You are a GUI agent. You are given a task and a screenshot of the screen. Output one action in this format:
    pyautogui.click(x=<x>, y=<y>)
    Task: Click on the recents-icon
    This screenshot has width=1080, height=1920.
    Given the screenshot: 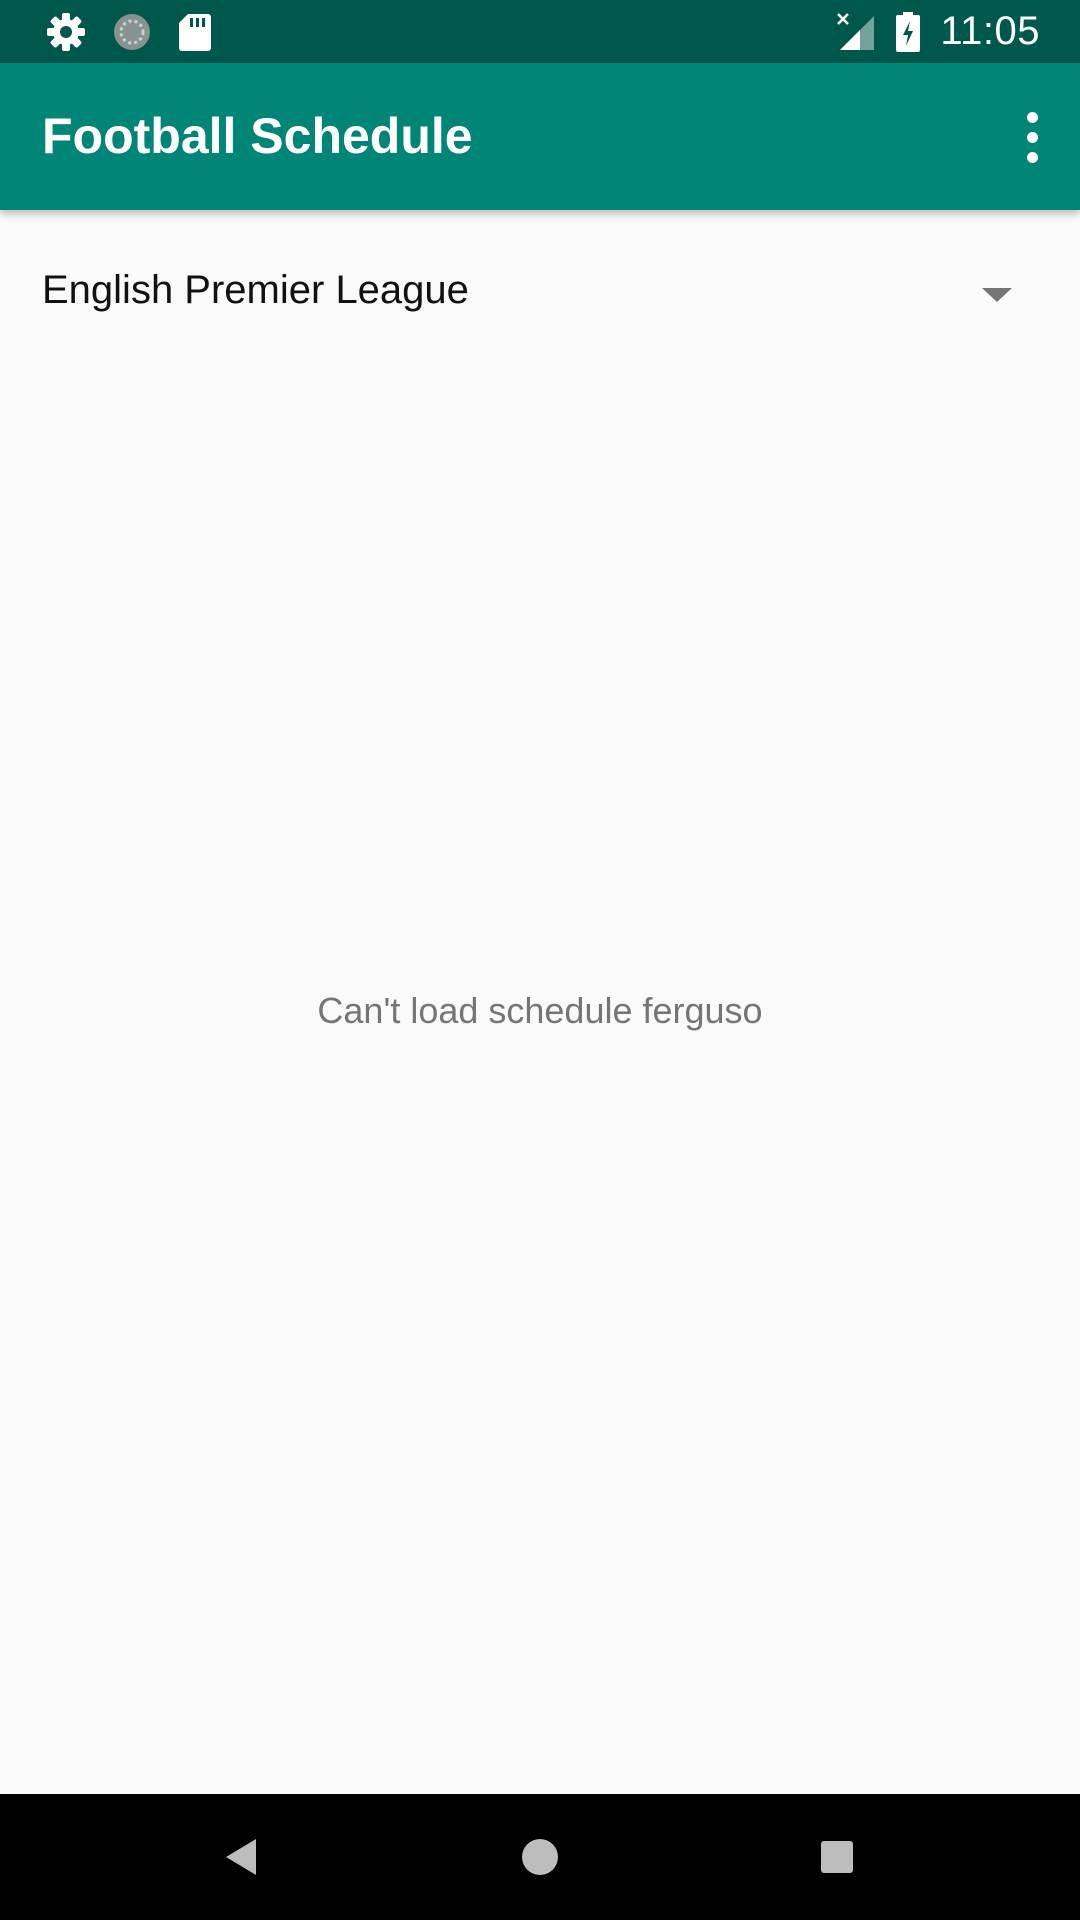 What is the action you would take?
    pyautogui.click(x=837, y=1857)
    